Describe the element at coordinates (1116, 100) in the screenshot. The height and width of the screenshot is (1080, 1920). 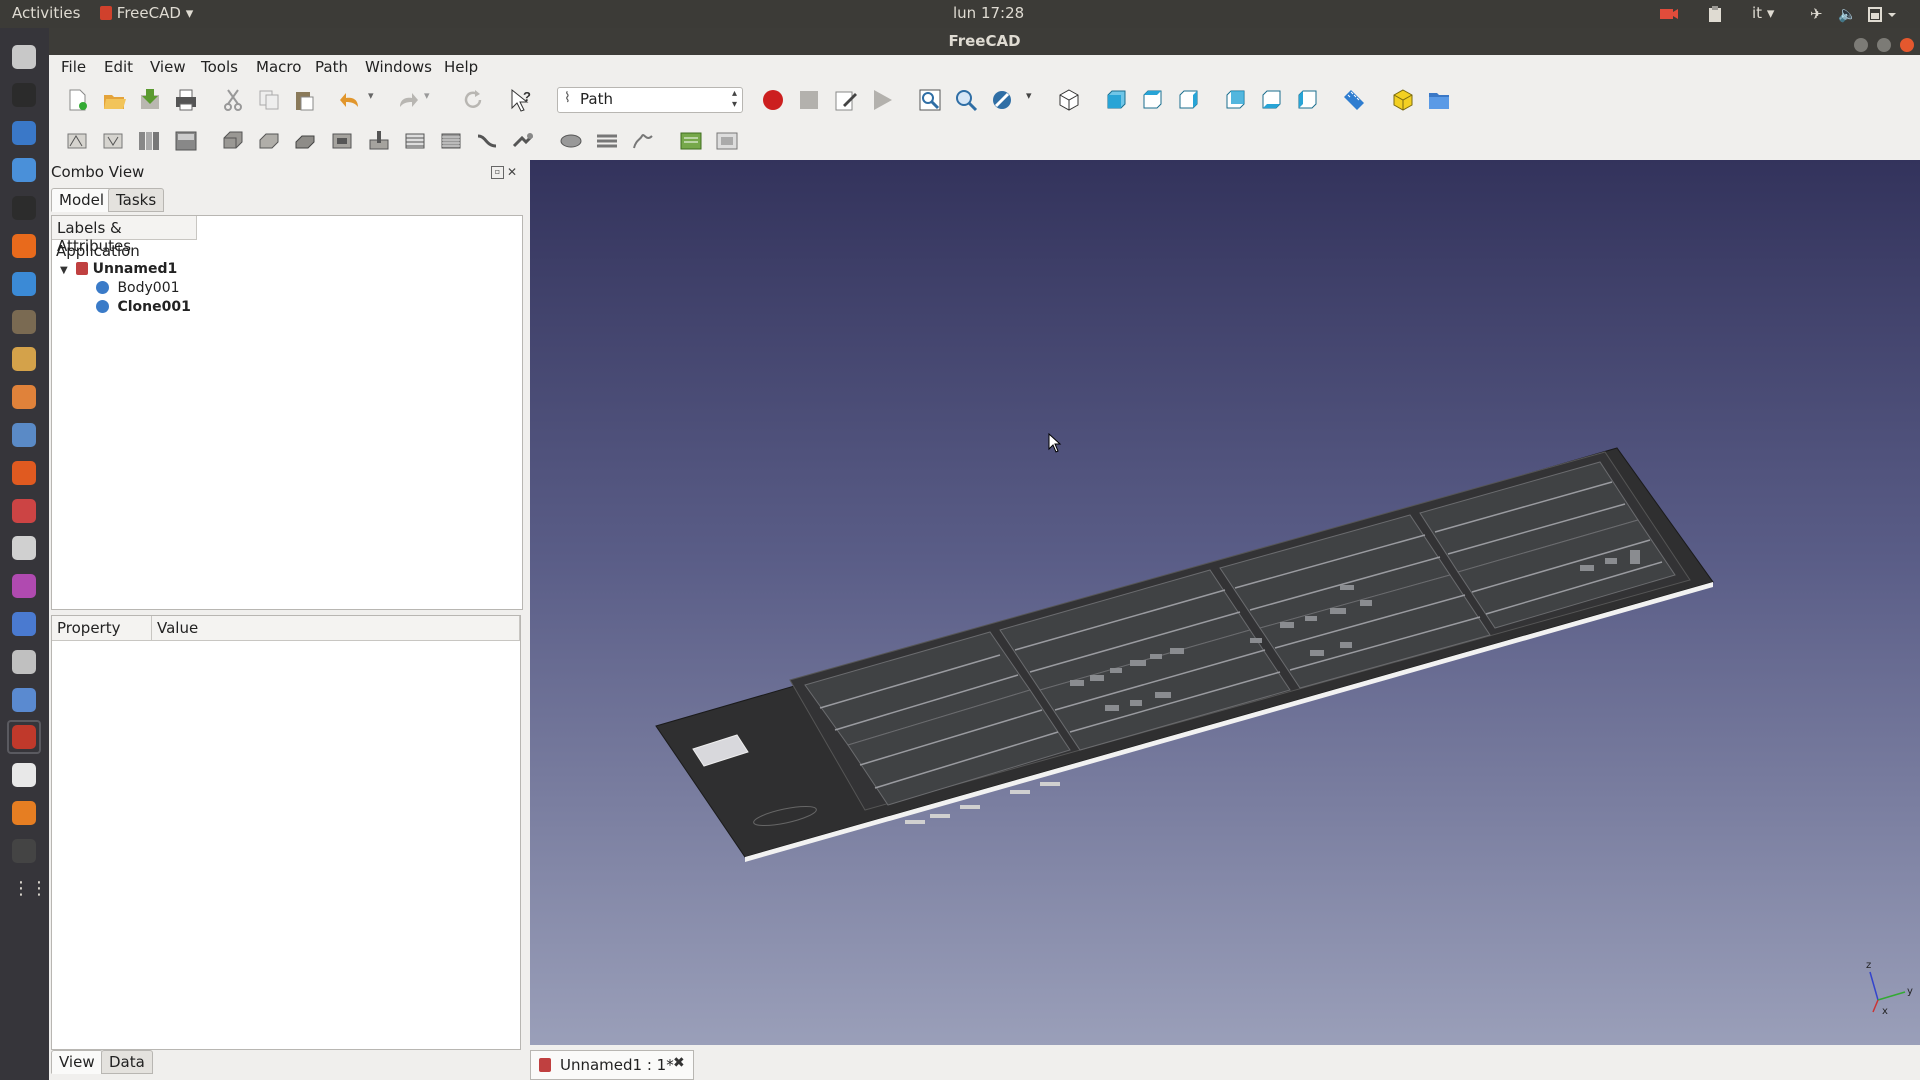
I see `view-front-icon` at that location.